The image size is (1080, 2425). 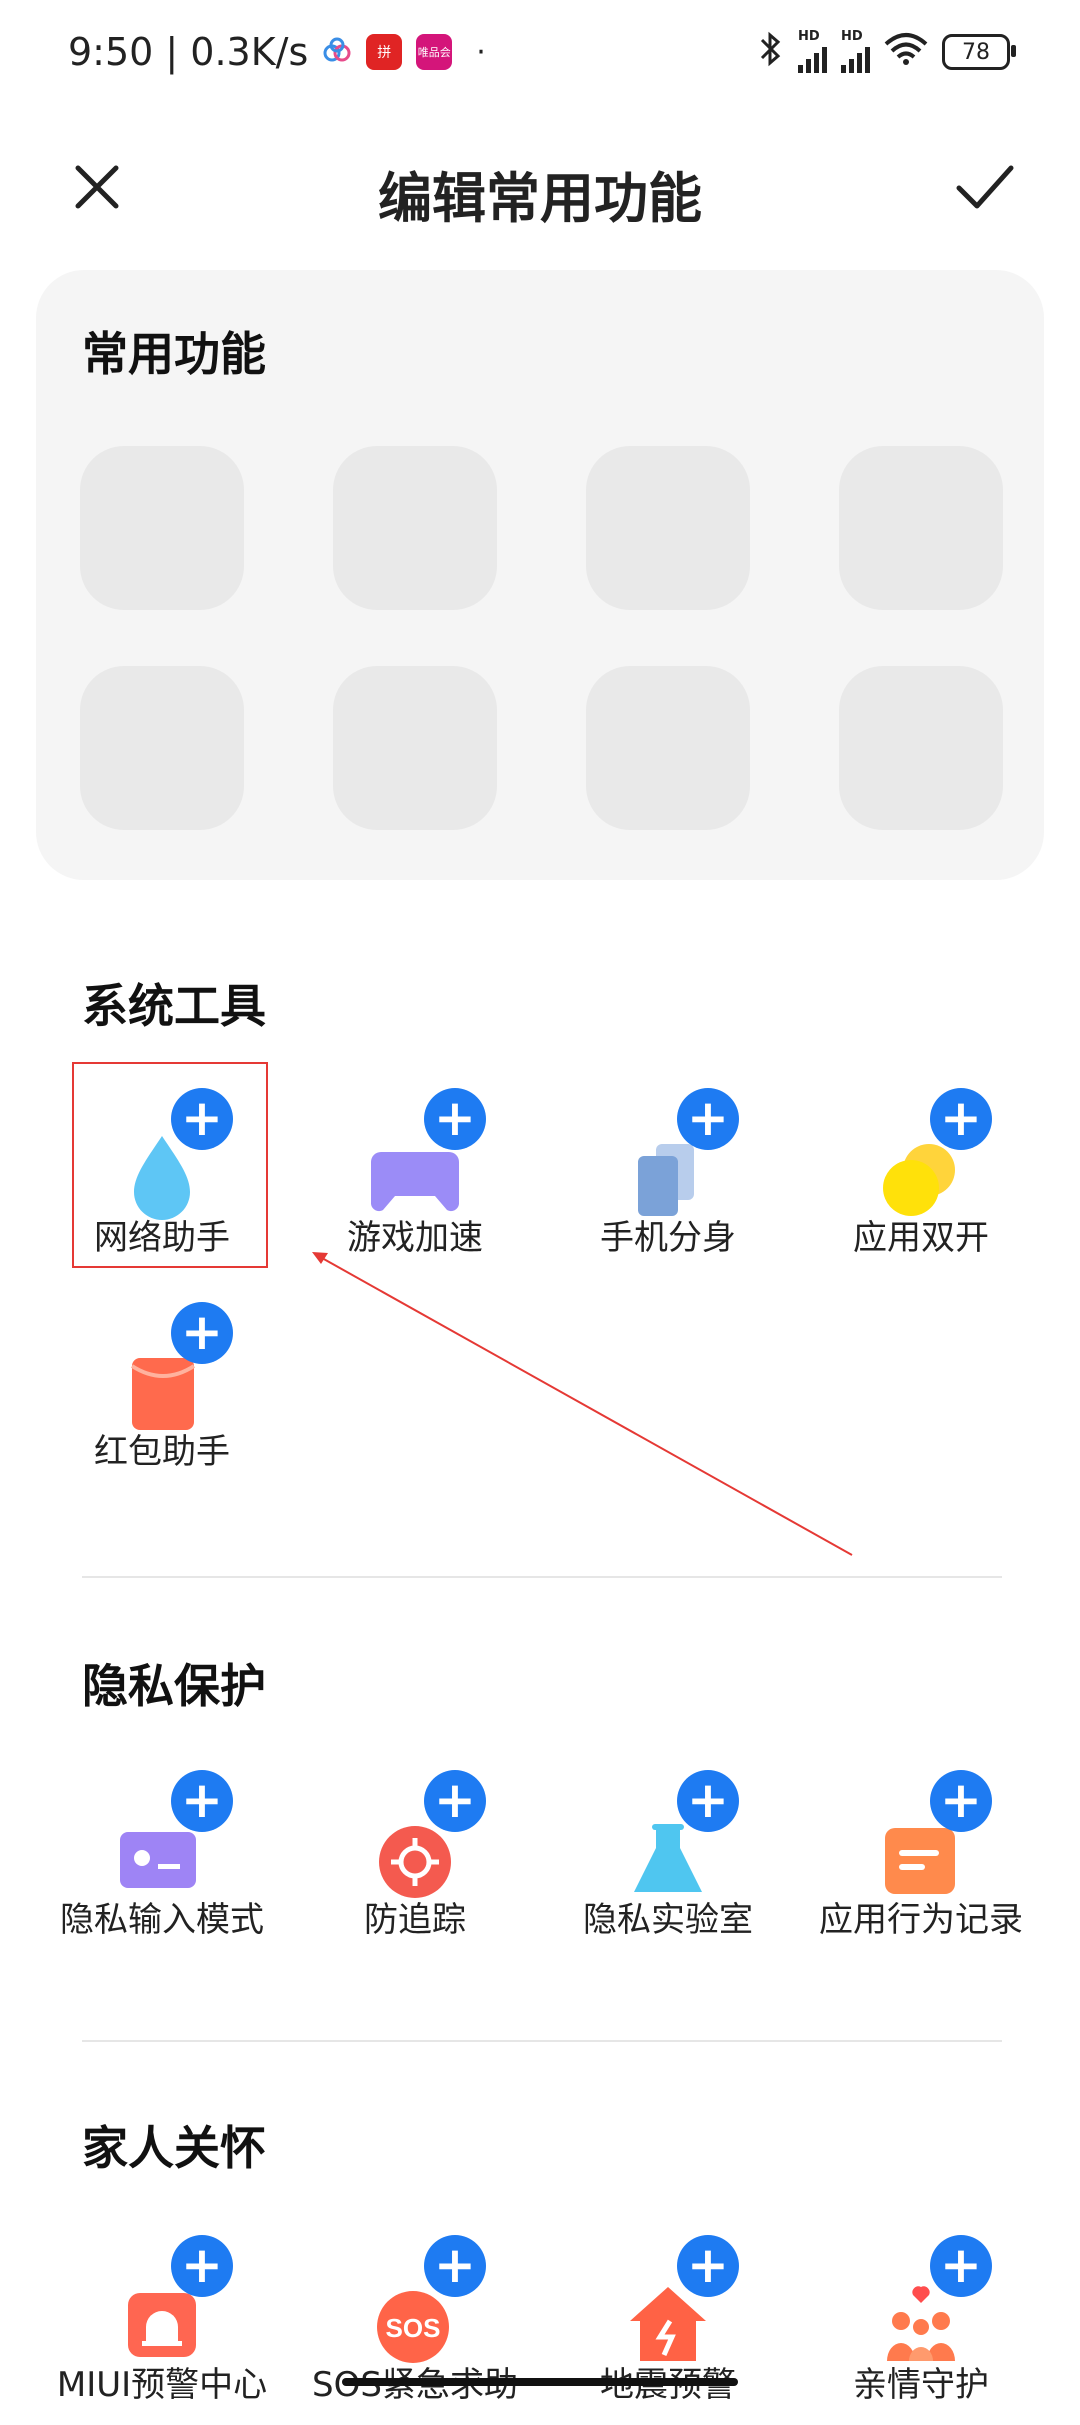 What do you see at coordinates (921, 1920) in the screenshot?
I see `tool-label: 应用行为记录` at bounding box center [921, 1920].